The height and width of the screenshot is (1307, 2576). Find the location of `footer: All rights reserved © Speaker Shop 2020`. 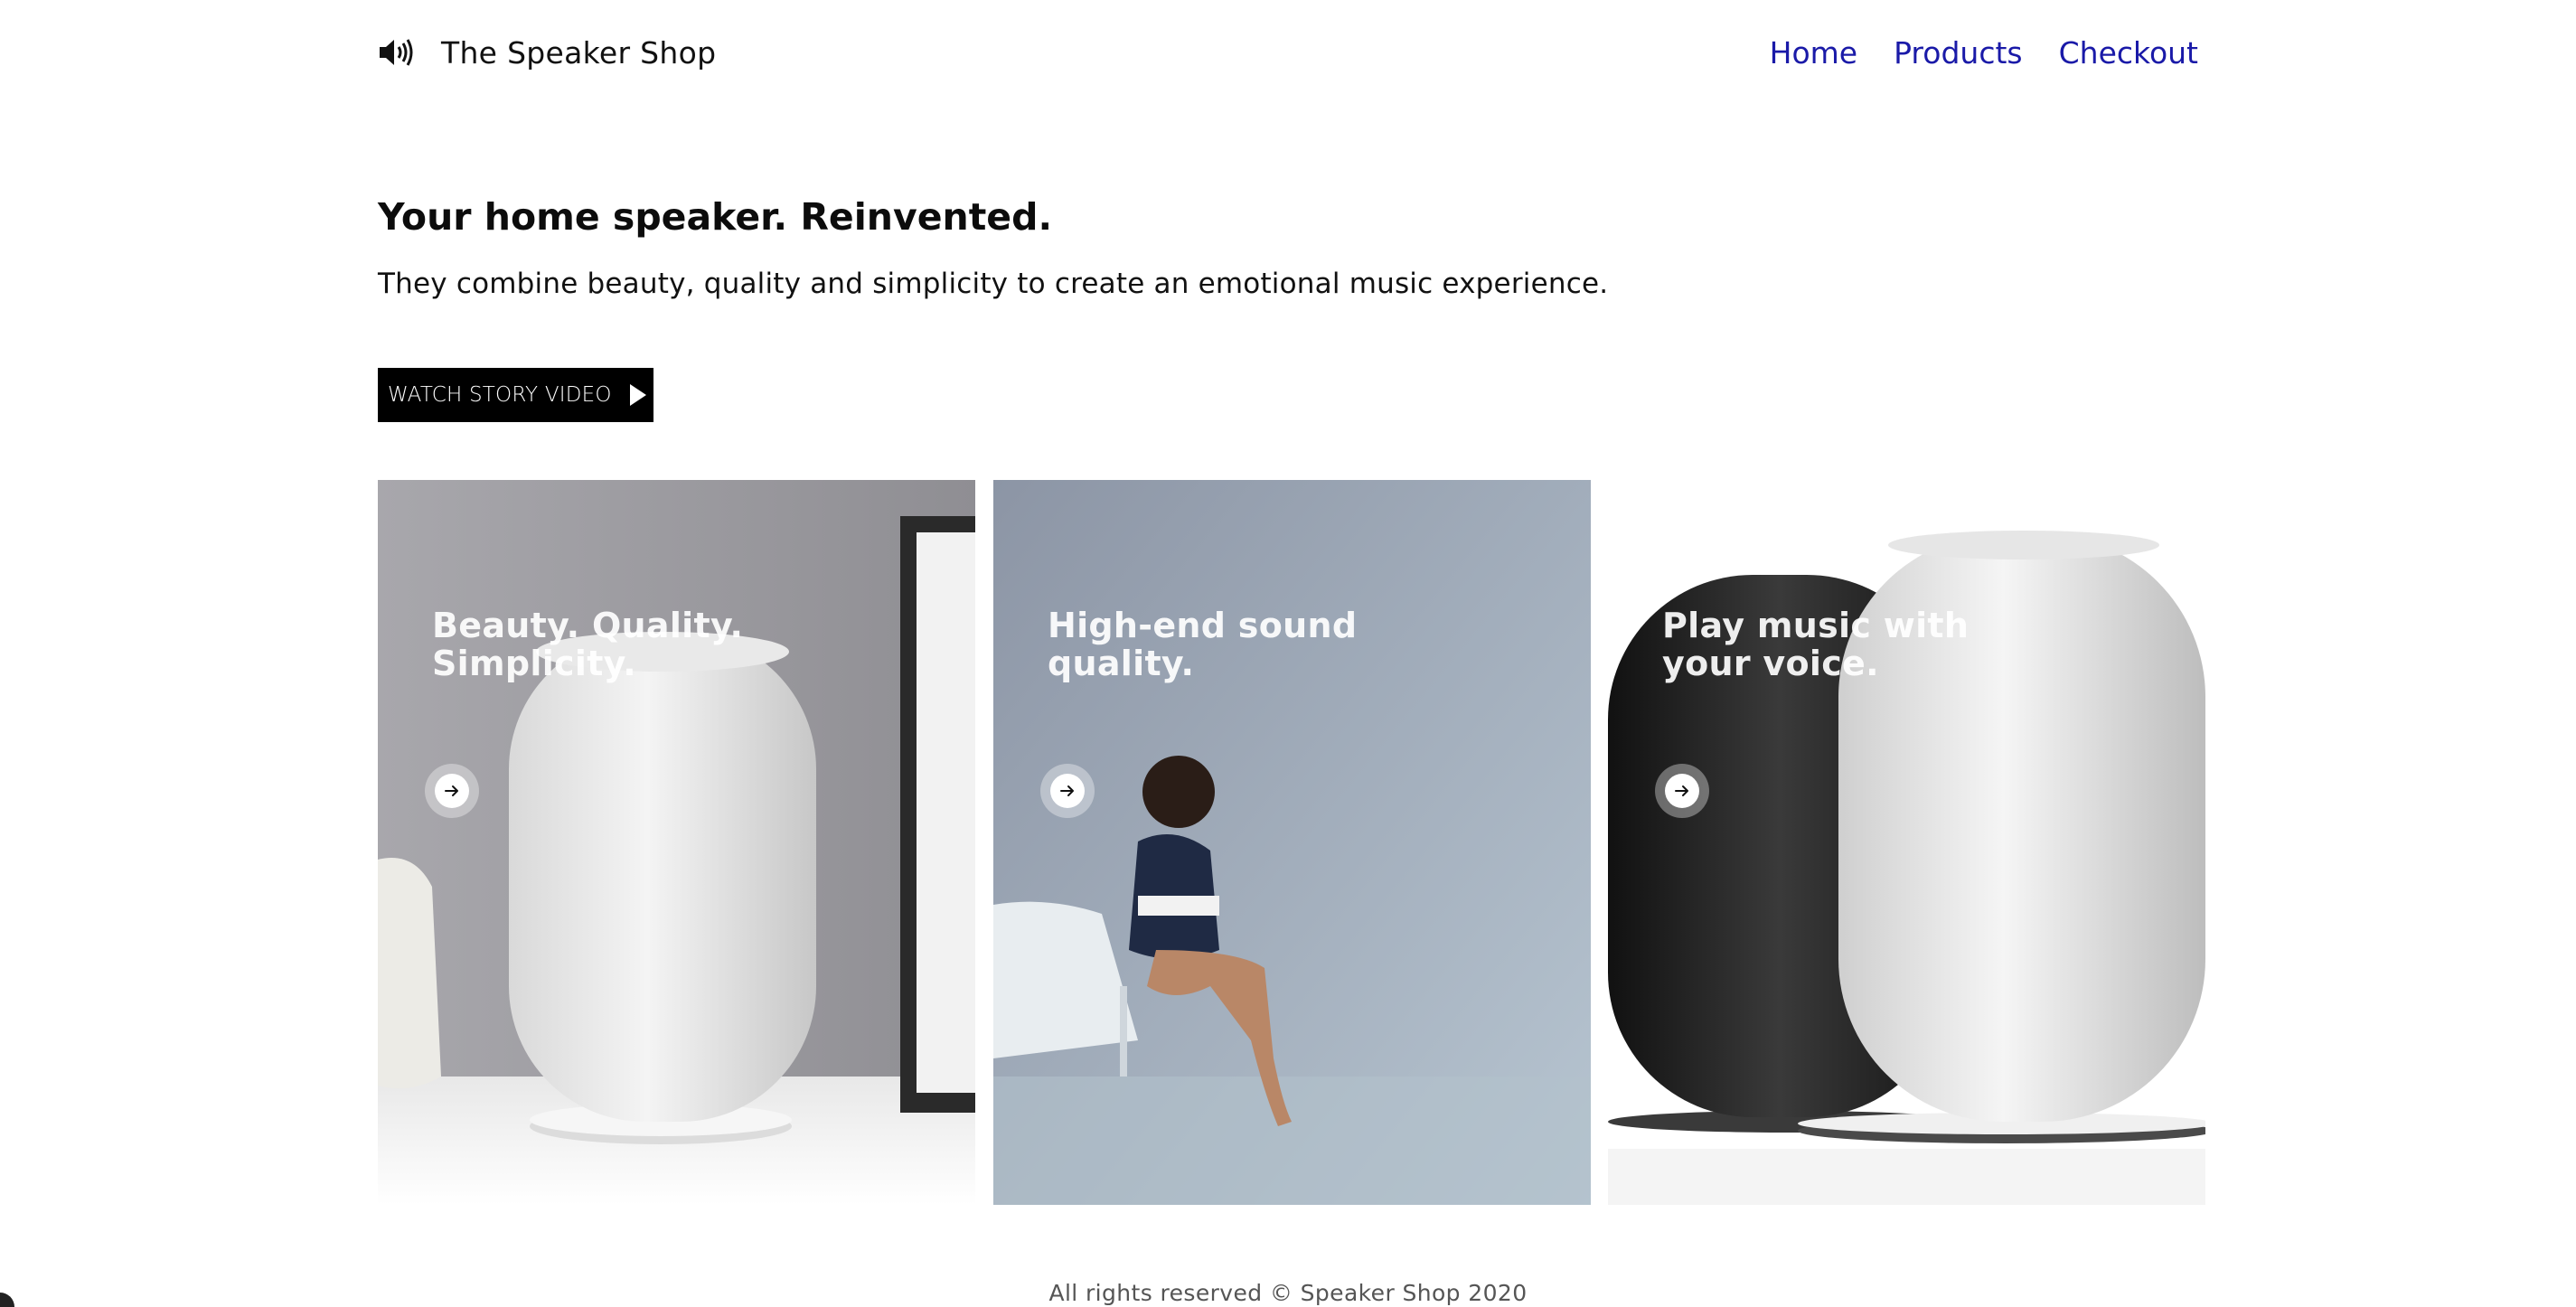

footer: All rights reserved © Speaker Shop 2020 is located at coordinates (1288, 1293).